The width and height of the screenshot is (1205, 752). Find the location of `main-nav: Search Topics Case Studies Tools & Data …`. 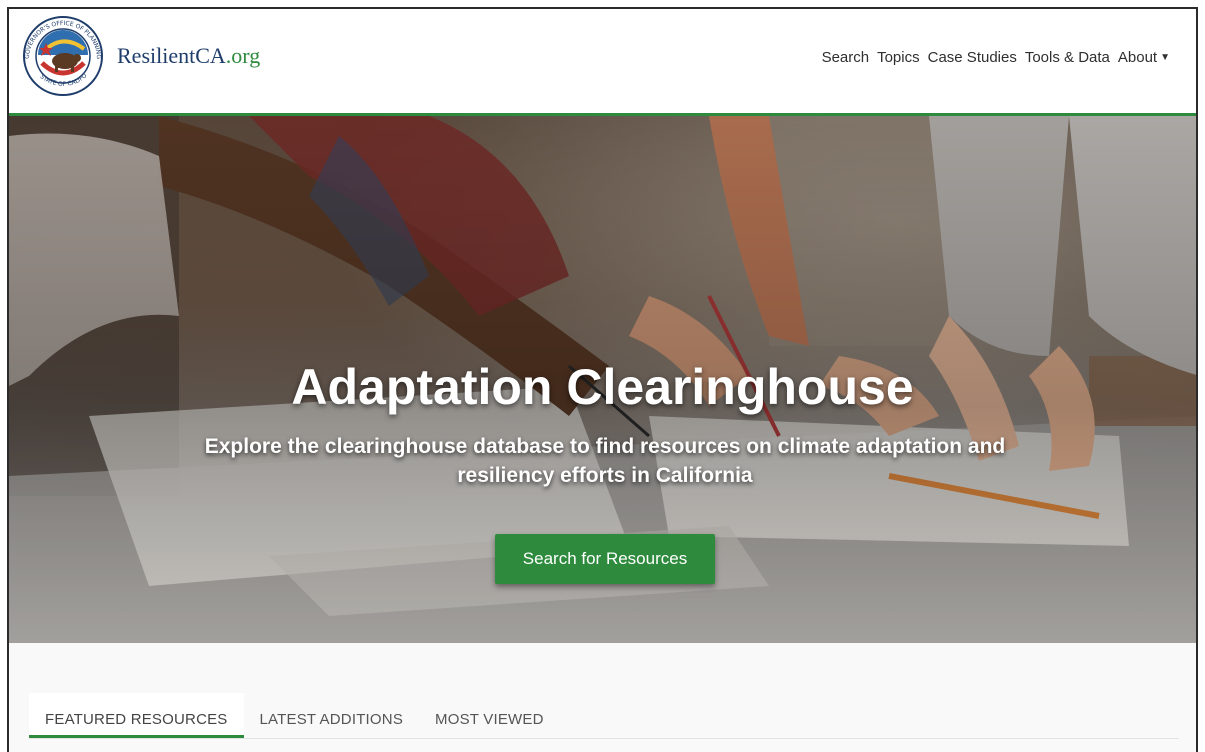

main-nav: Search Topics Case Studies Tools & Data … is located at coordinates (996, 57).